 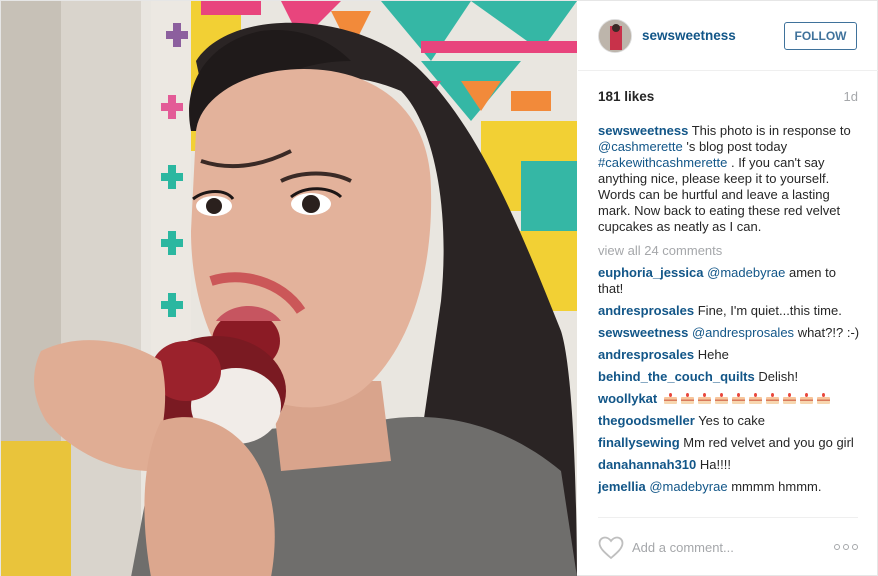 I want to click on caption-hashtag: #cakewithcashmerette, so click(x=662, y=162).